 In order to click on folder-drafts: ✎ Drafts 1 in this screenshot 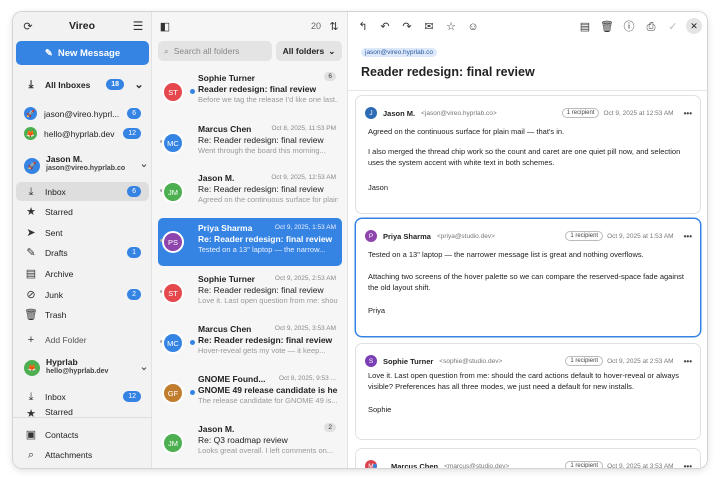, I will do `click(82, 252)`.